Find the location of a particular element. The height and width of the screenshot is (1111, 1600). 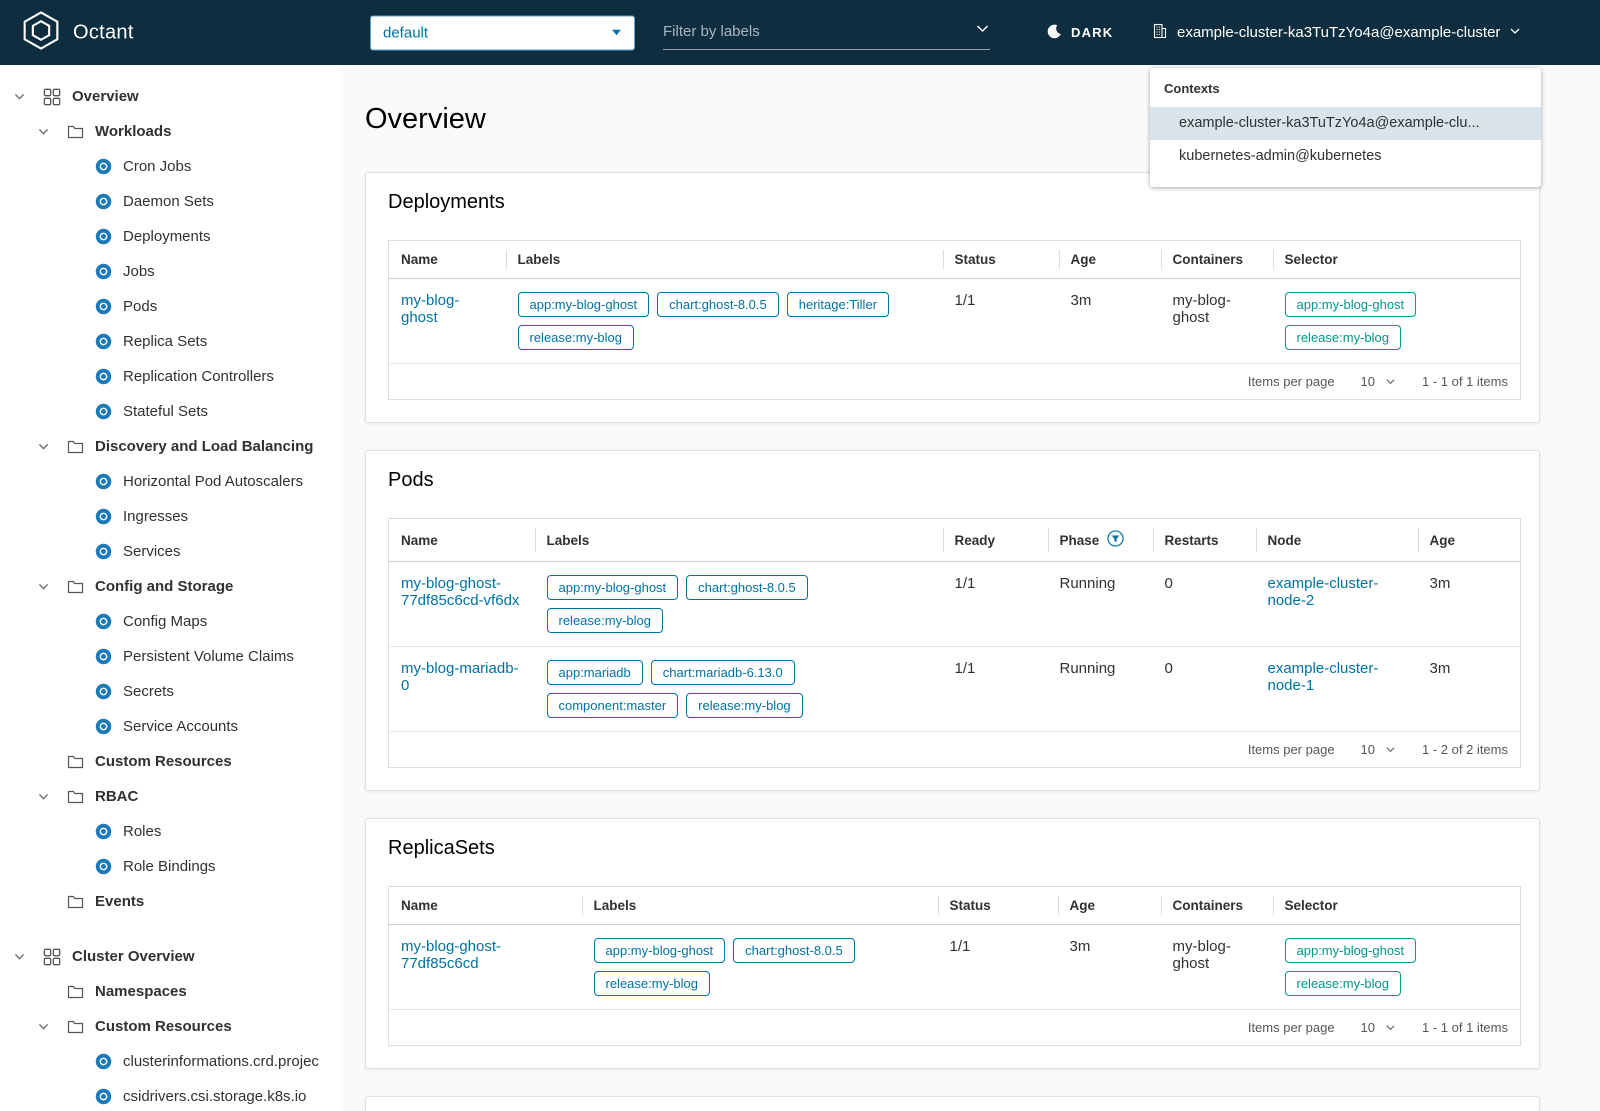

sidebar-item-custom-resources-cluster: Custom Resources is located at coordinates (170, 1026).